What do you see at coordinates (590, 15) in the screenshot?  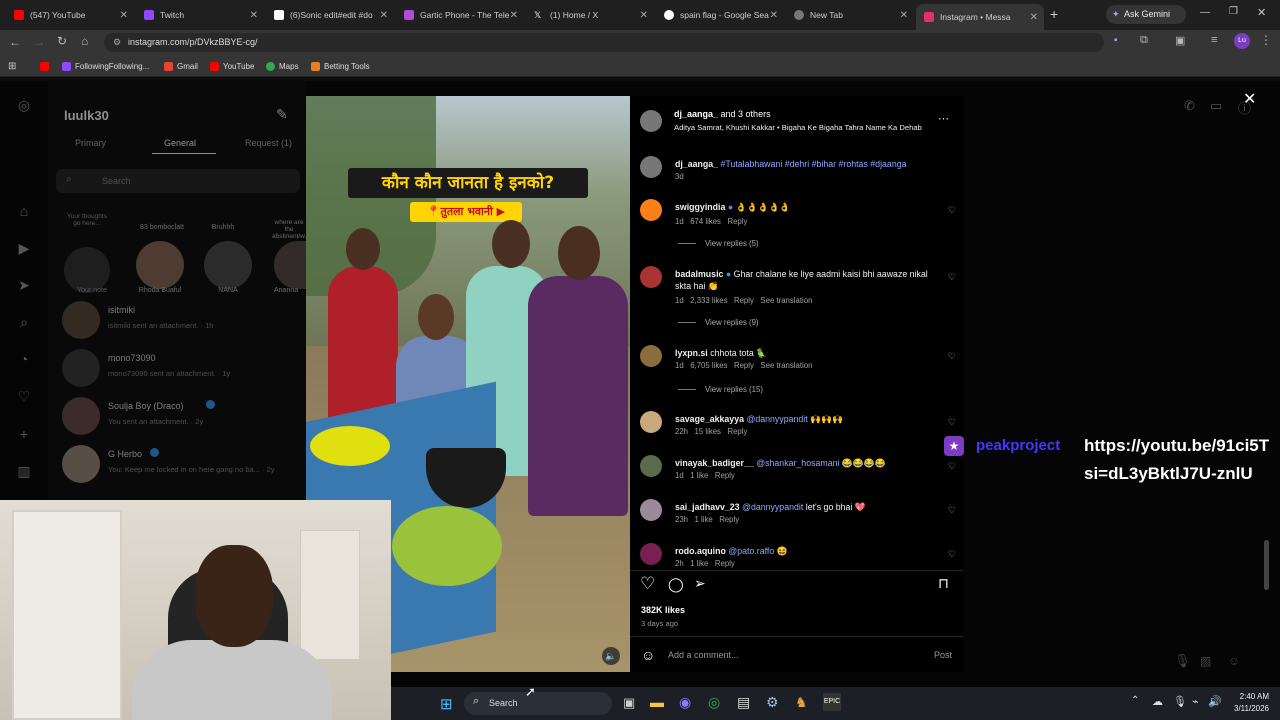 I see `tab-x: 𝕏 (1) Home / X ✕` at bounding box center [590, 15].